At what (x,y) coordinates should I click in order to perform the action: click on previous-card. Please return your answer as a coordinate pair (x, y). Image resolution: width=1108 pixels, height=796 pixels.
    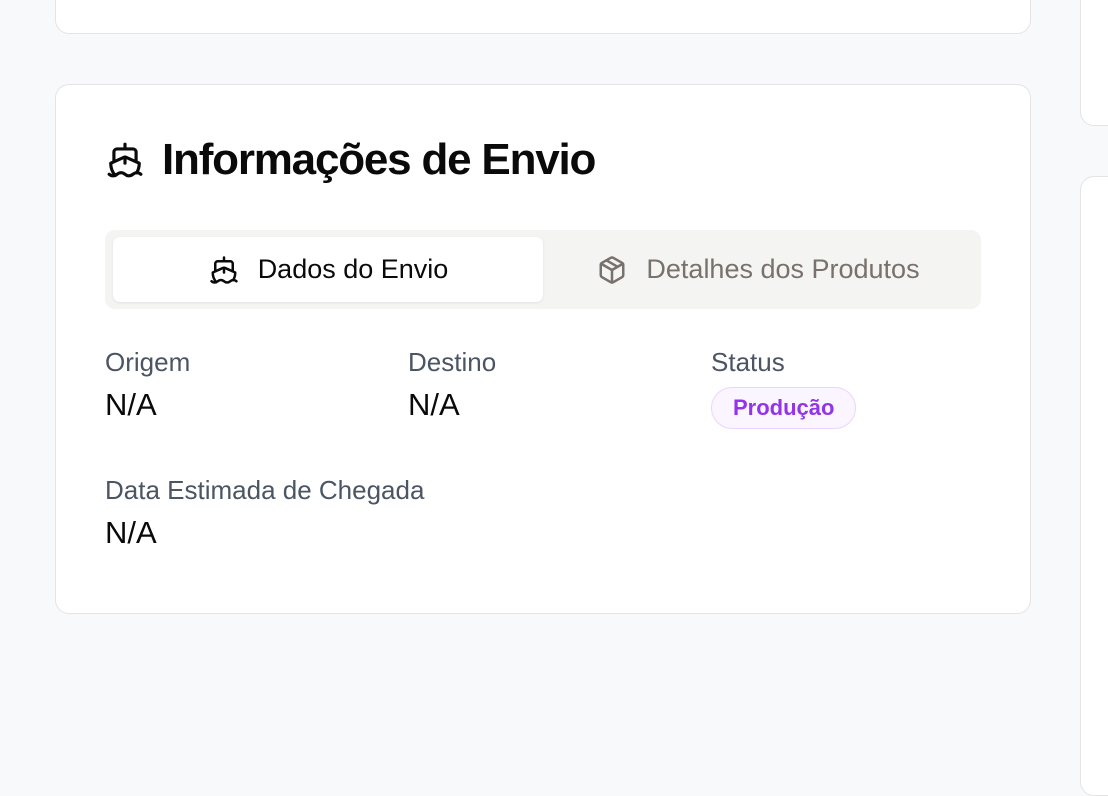
    Looking at the image, I should click on (543, 17).